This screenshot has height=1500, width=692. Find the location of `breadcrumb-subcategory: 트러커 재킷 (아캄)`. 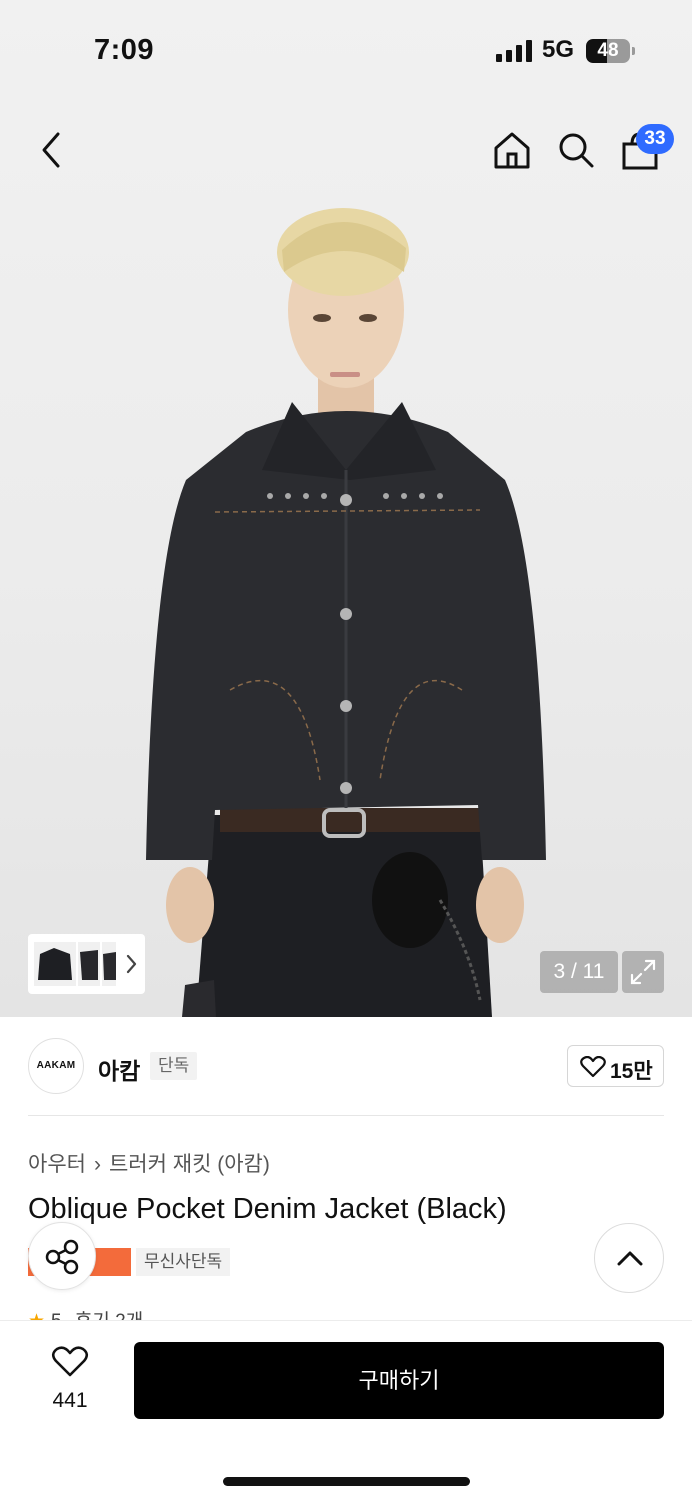

breadcrumb-subcategory: 트러커 재킷 (아캄) is located at coordinates (189, 1164).